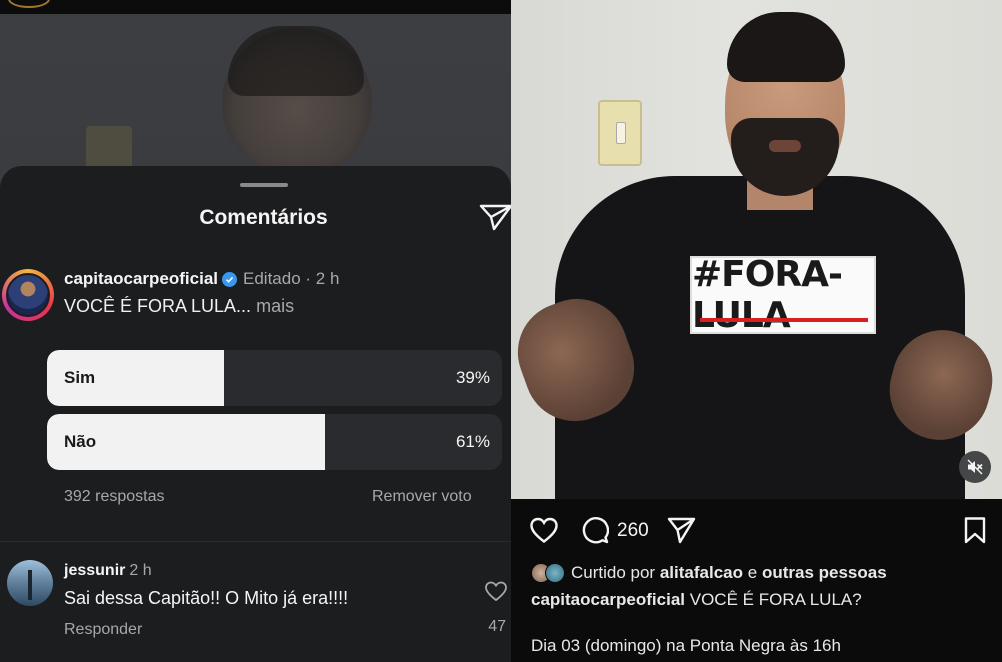 This screenshot has width=1002, height=662. Describe the element at coordinates (264, 185) in the screenshot. I see `sheet-drag-handle` at that location.